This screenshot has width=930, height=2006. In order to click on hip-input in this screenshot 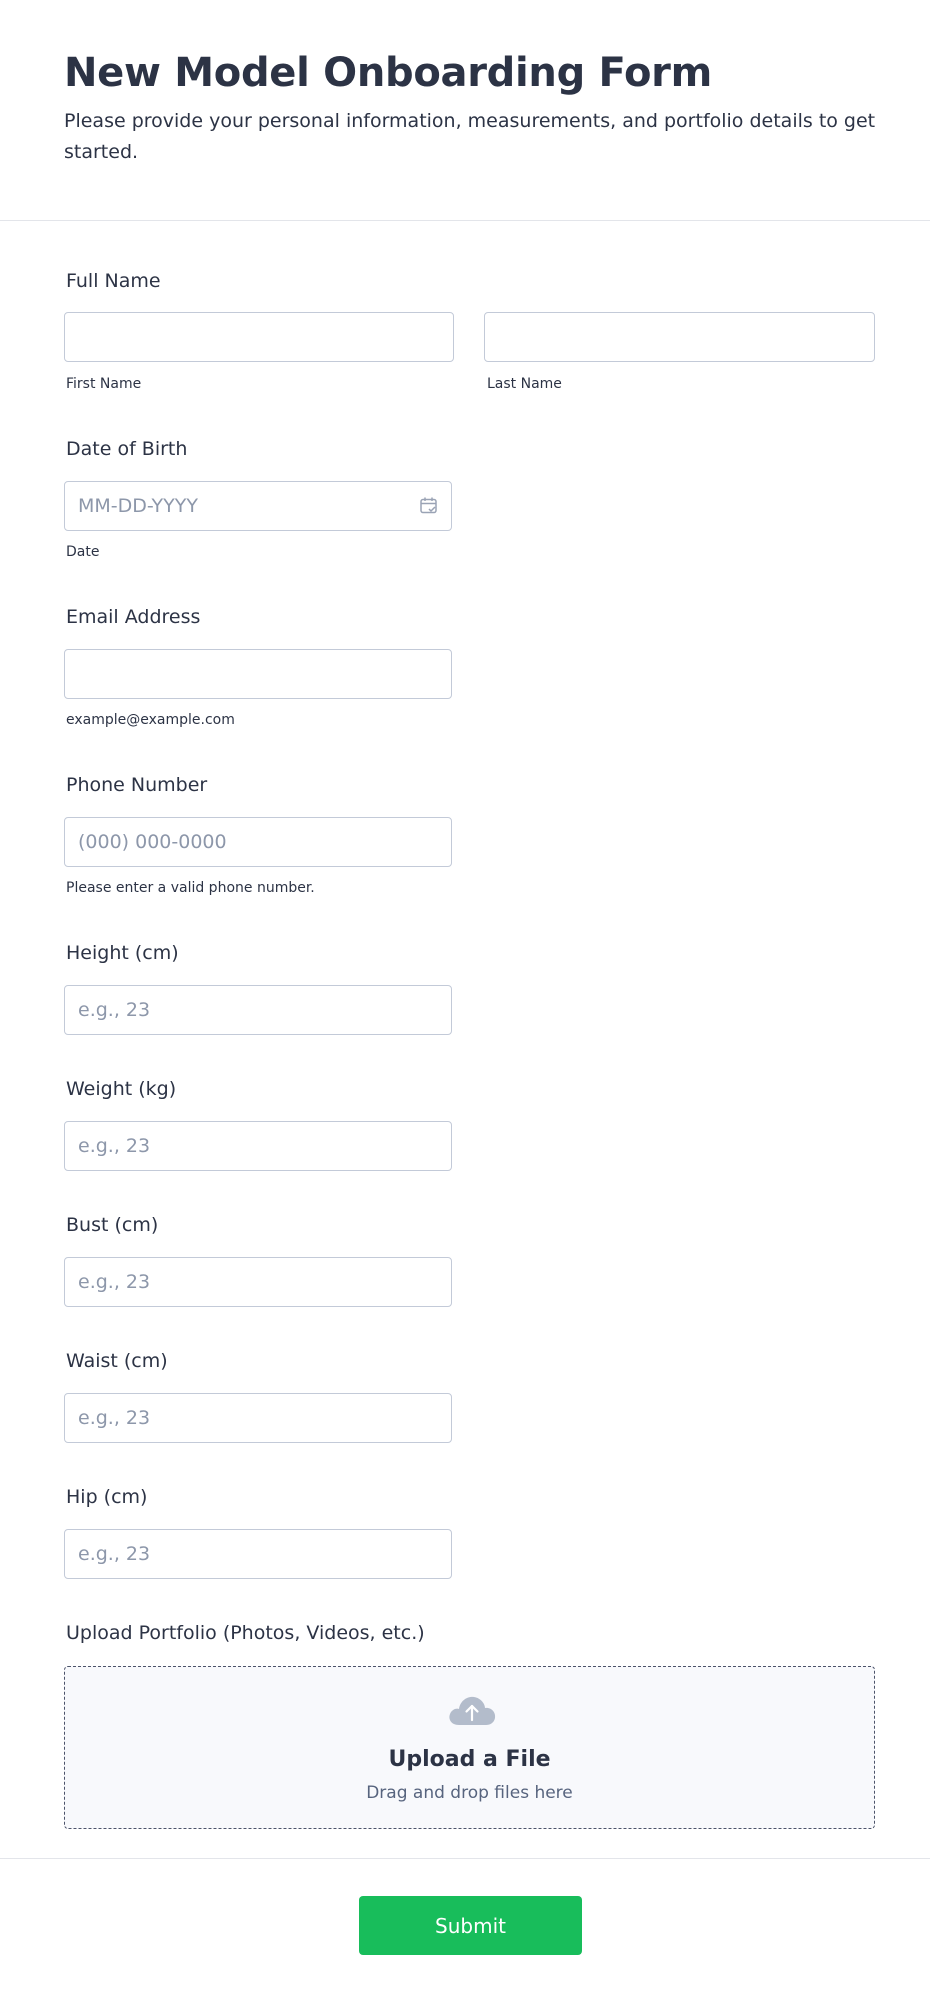, I will do `click(258, 1554)`.